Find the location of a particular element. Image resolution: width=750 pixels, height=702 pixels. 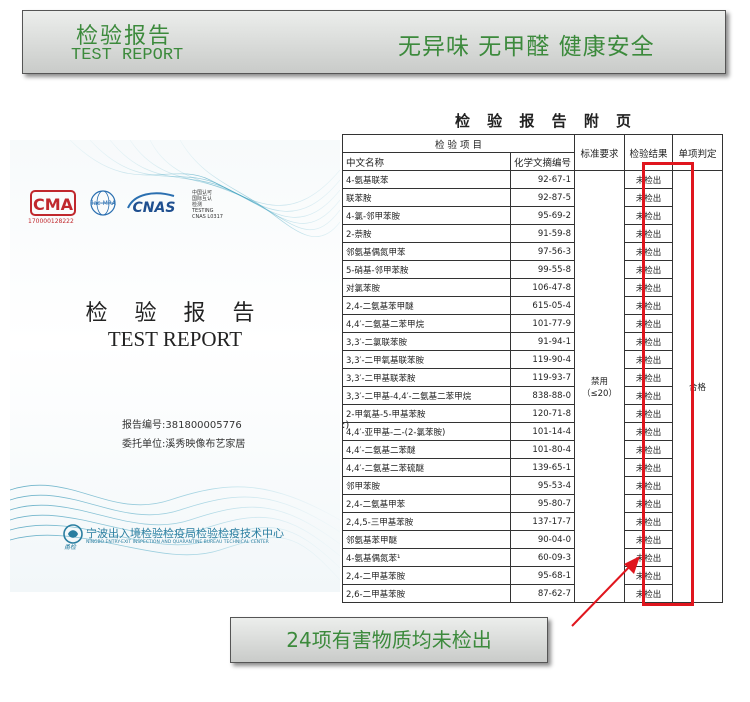

substance-name: 4,4′-二氨基二苯甲烷 is located at coordinates (426, 323).